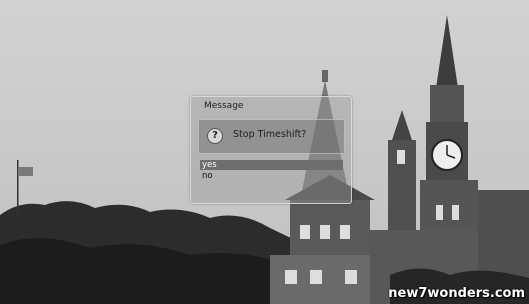 Image resolution: width=529 pixels, height=304 pixels. What do you see at coordinates (224, 106) in the screenshot?
I see `dialog-title: Message` at bounding box center [224, 106].